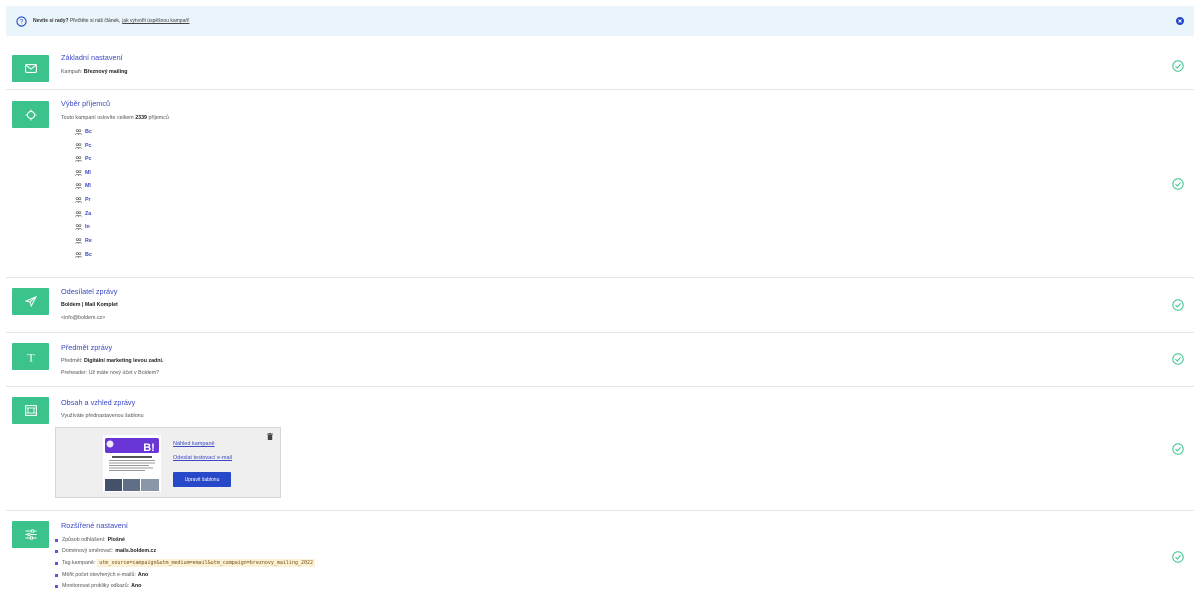  I want to click on recipient-group: Pr, so click(83, 200).